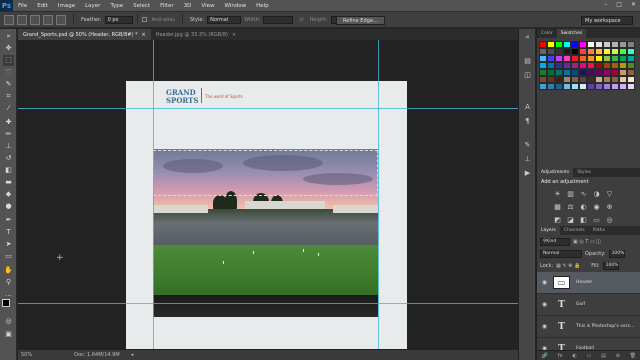 This screenshot has height=360, width=640. Describe the element at coordinates (570, 207) in the screenshot. I see `color-balance-icon: ⚖` at that location.